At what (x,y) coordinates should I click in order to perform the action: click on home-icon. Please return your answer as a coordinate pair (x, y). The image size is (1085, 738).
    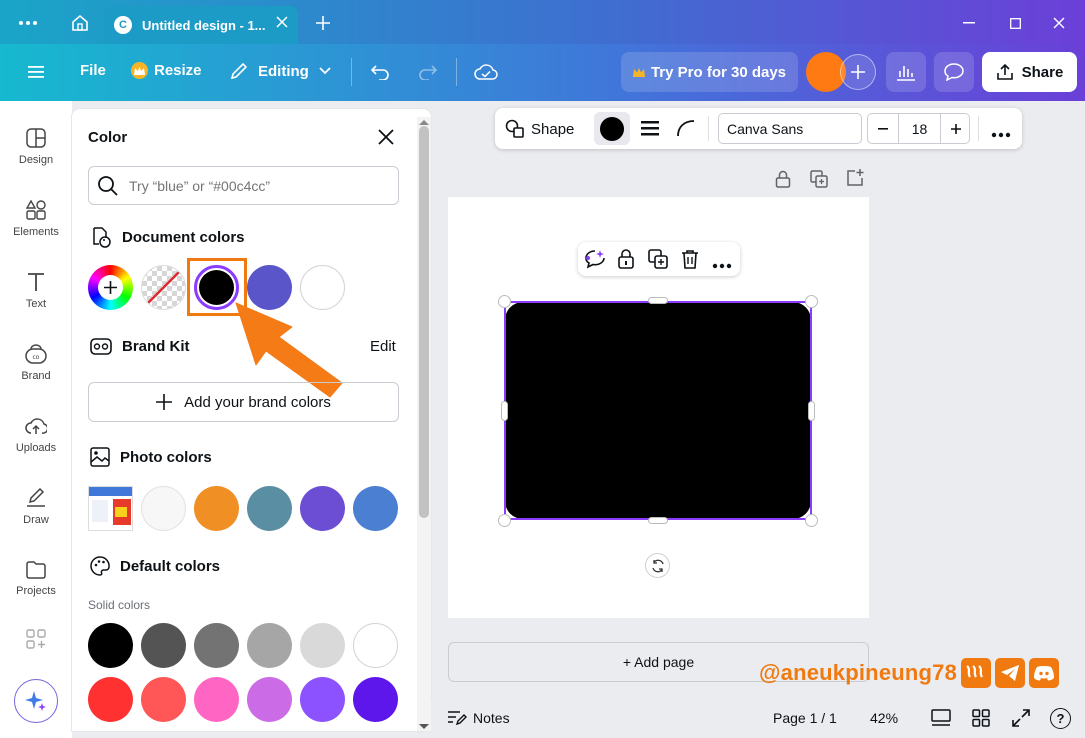
    Looking at the image, I should click on (80, 23).